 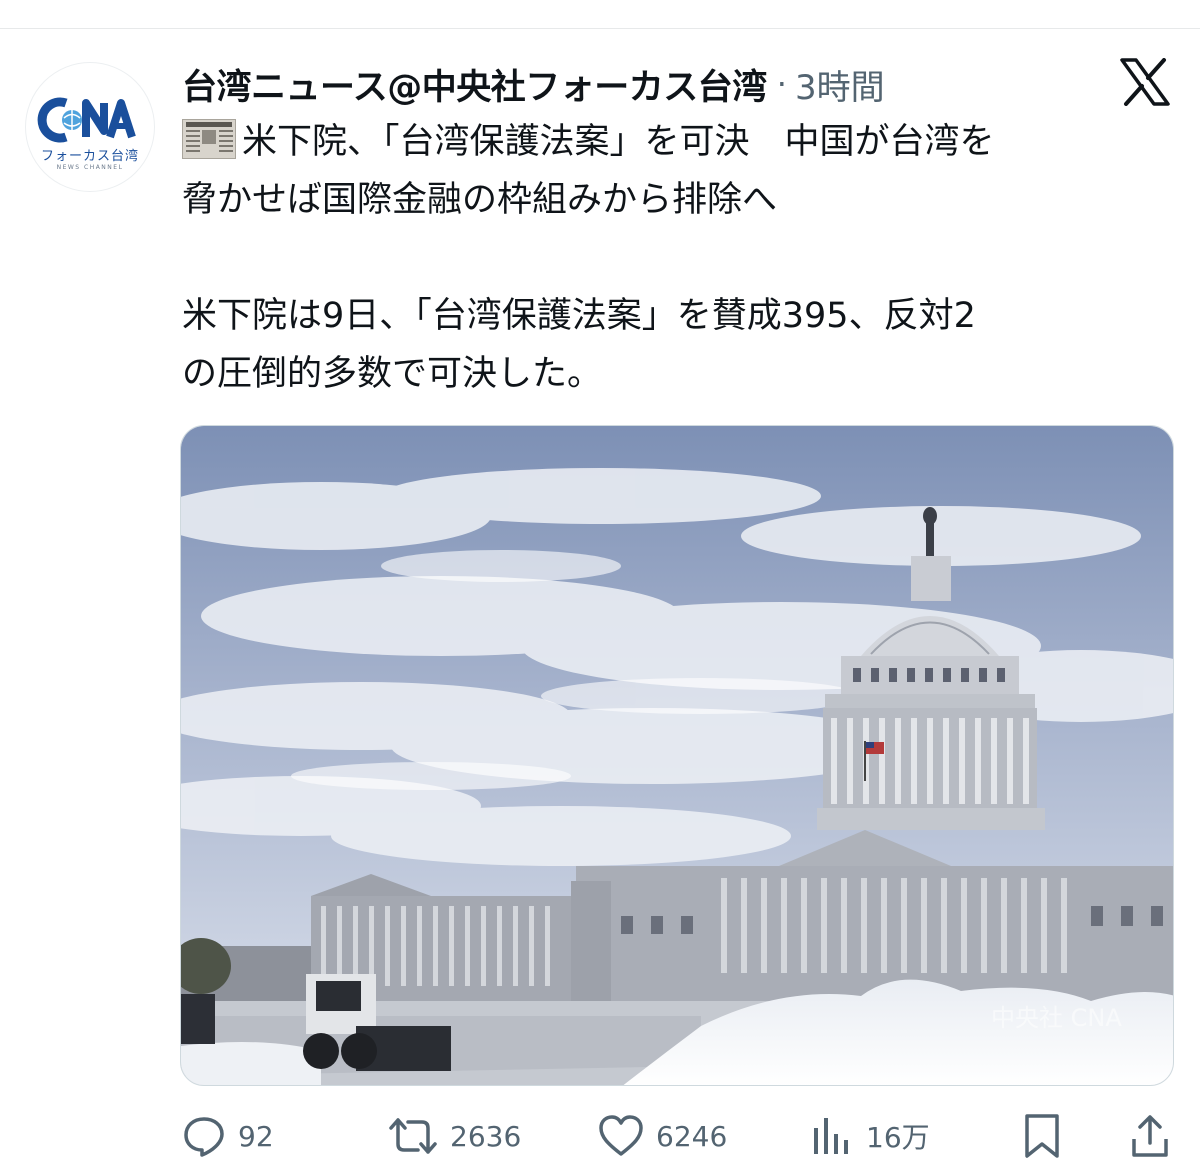 I want to click on tweet-text-line-4: の圧倒的多数で可決した。, so click(x=392, y=374).